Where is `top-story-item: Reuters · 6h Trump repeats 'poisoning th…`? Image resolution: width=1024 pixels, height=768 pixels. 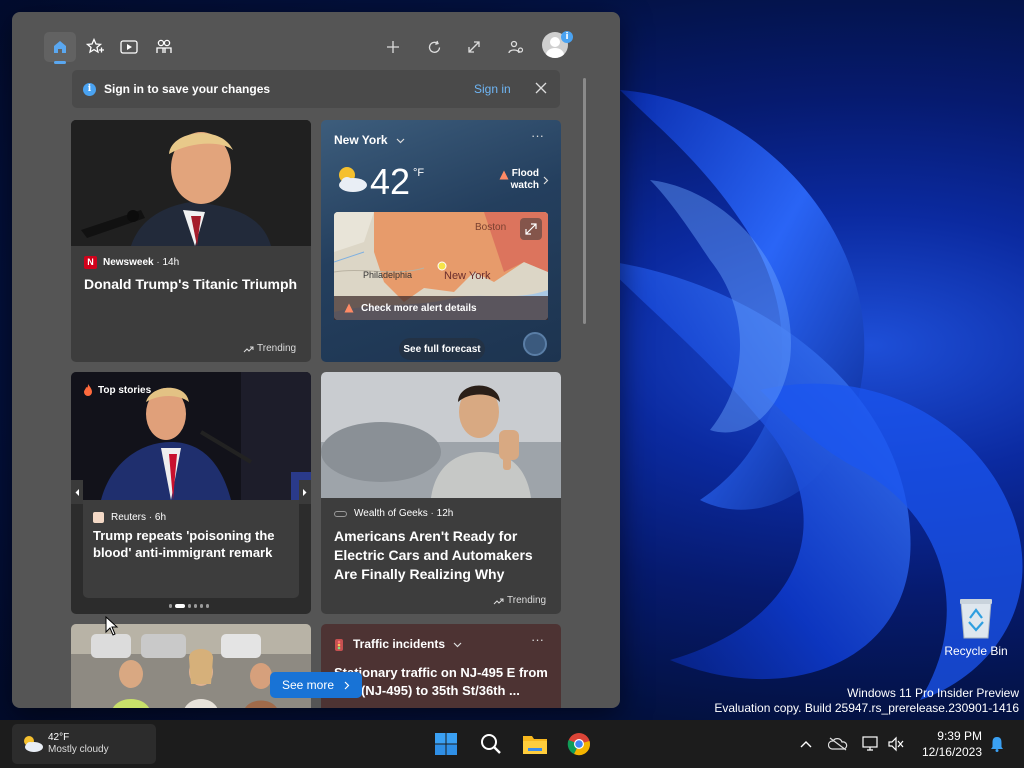 top-story-item: Reuters · 6h Trump repeats 'poisoning th… is located at coordinates (191, 549).